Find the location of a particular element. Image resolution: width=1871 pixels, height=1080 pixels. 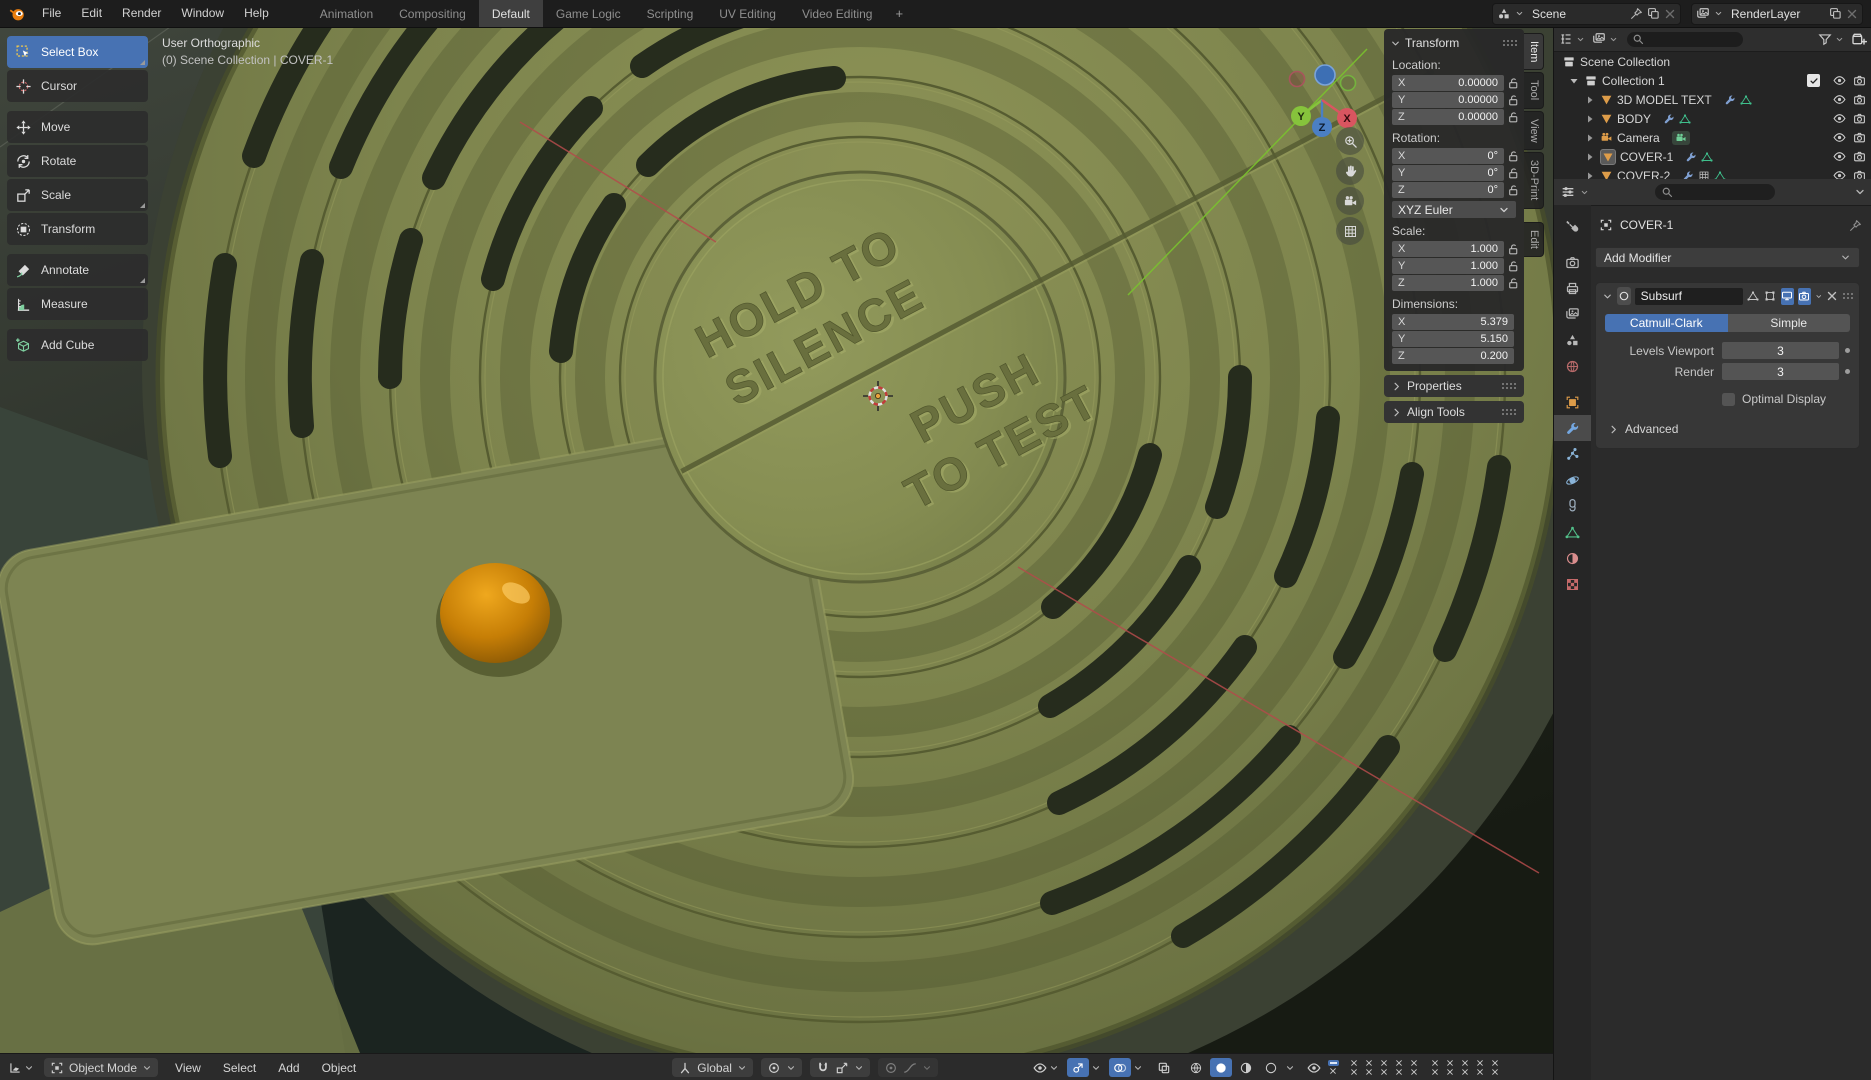

filter-icon is located at coordinates (1825, 39).